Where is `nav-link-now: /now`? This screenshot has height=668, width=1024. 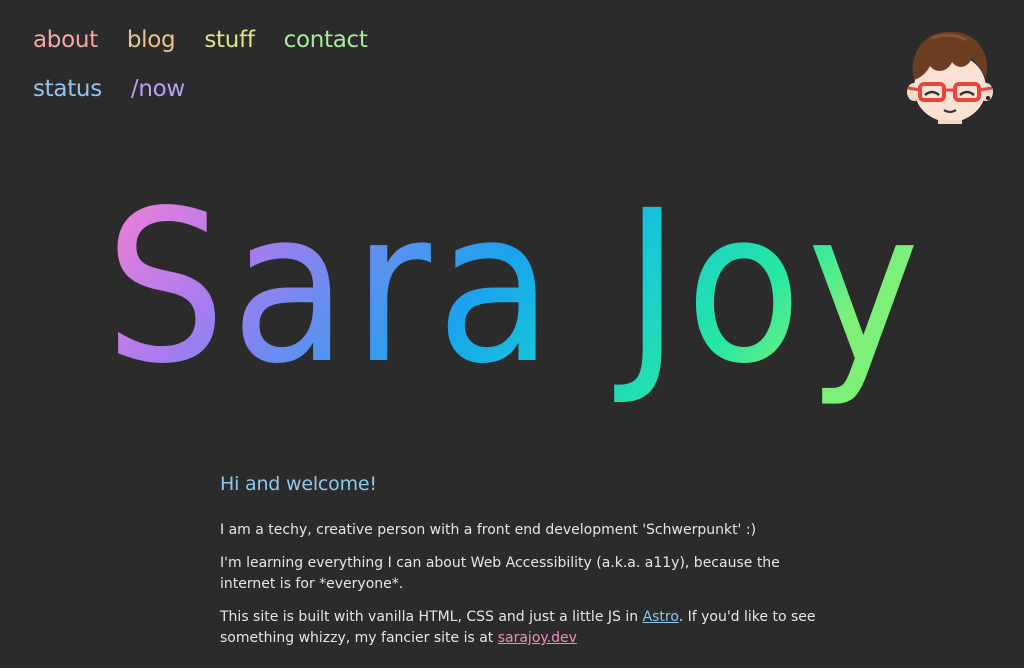 nav-link-now: /now is located at coordinates (158, 89).